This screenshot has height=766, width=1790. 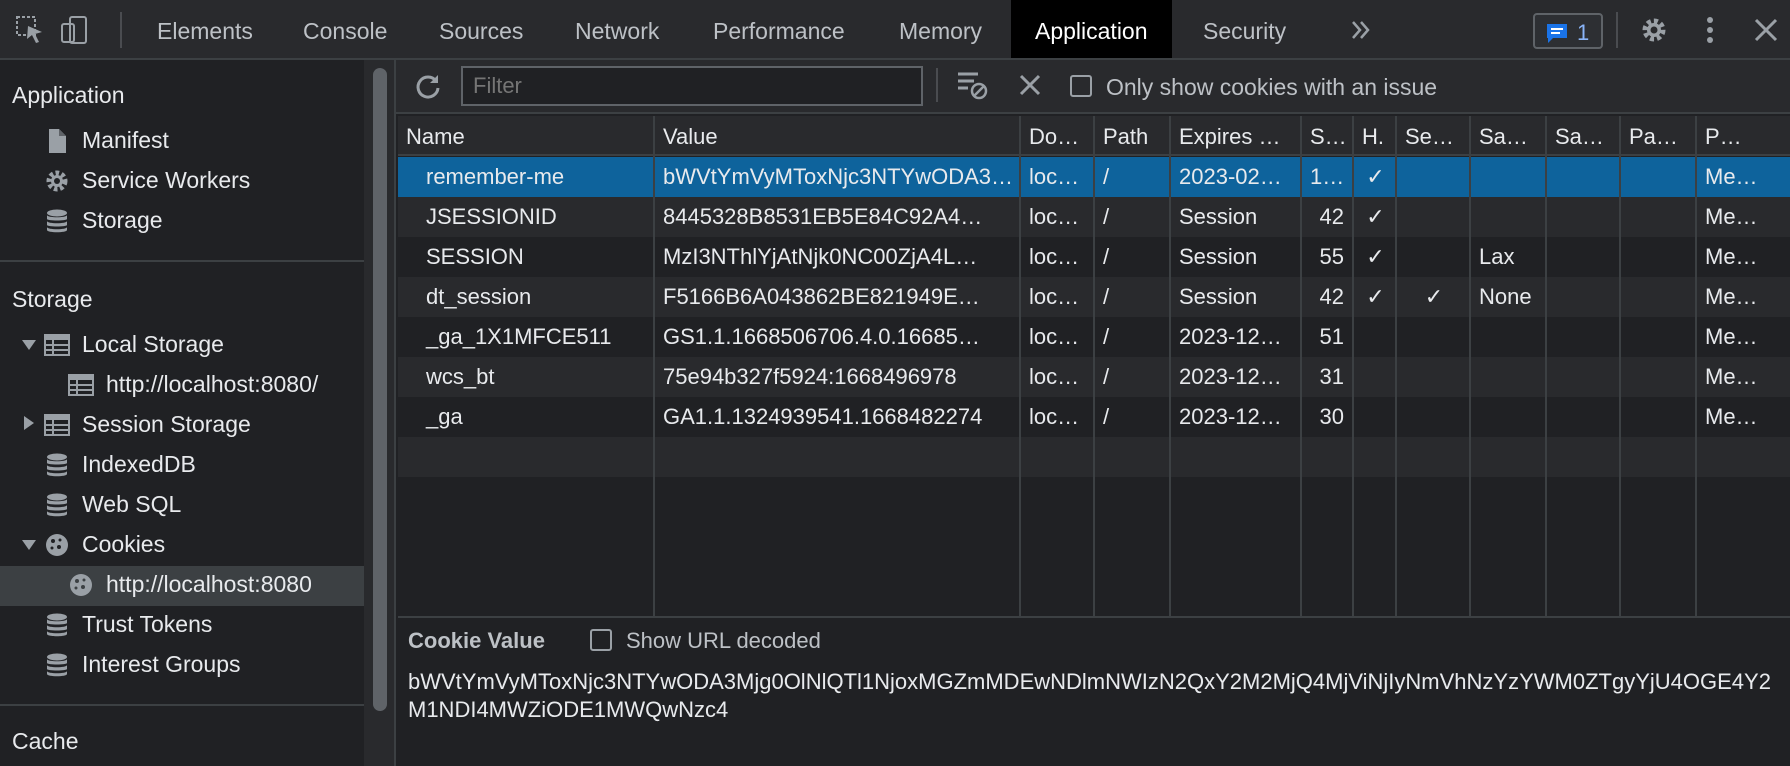 I want to click on column-header: Path, so click(x=1133, y=136).